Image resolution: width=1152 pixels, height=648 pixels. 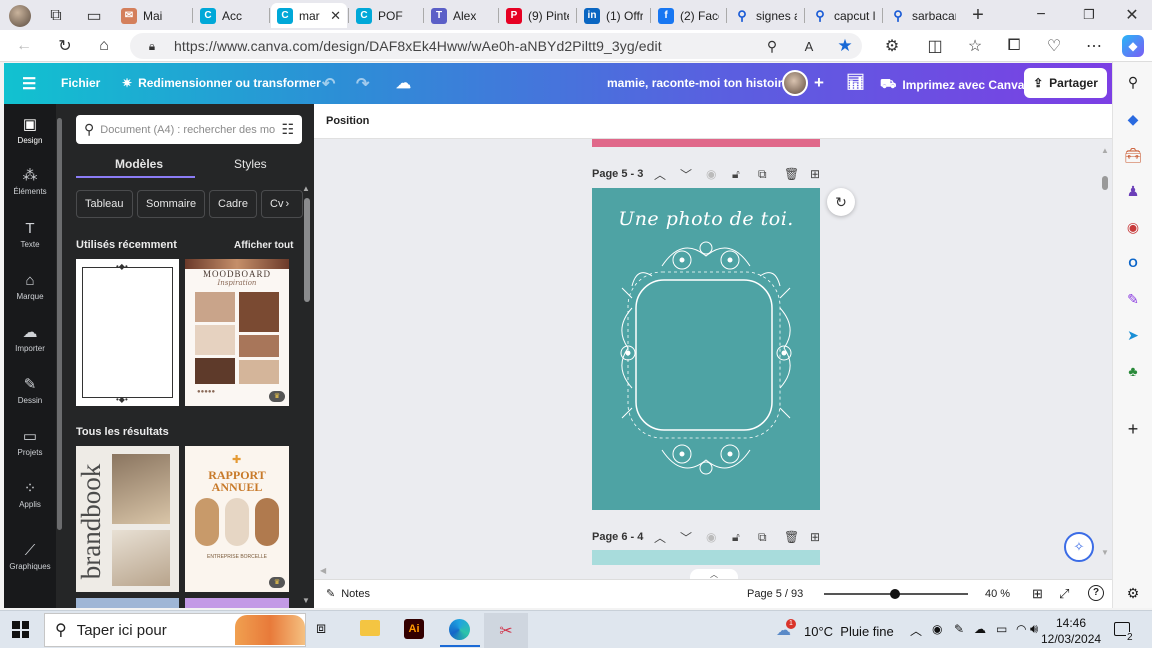 I want to click on template-brandbook: brandbook, so click(x=127, y=519).